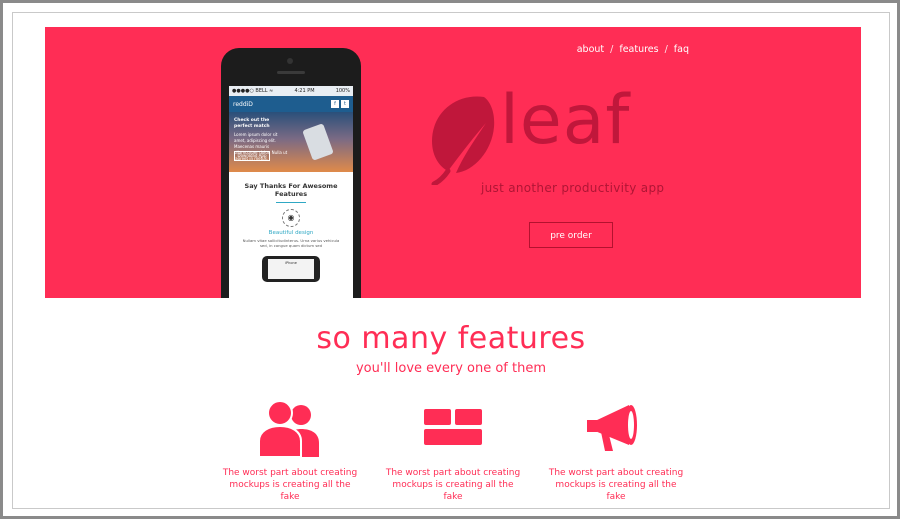  What do you see at coordinates (590, 49) in the screenshot?
I see `nav-link-about: about` at bounding box center [590, 49].